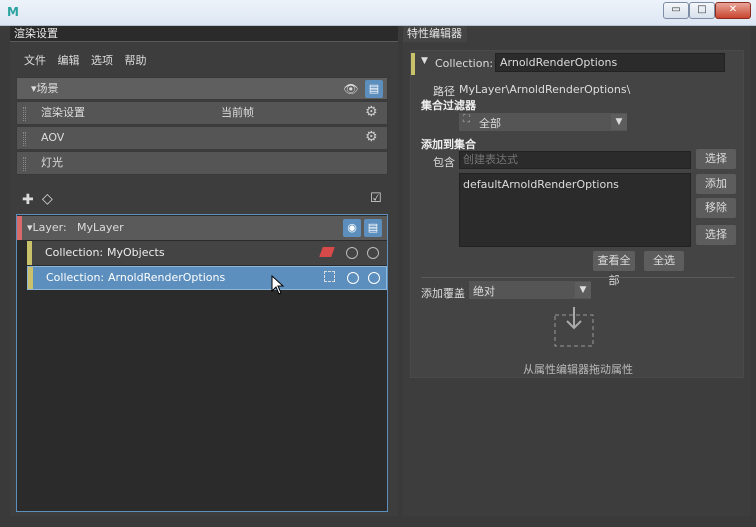 This screenshot has height=527, width=756. I want to click on filter-all-icon: ⛶, so click(466, 119).